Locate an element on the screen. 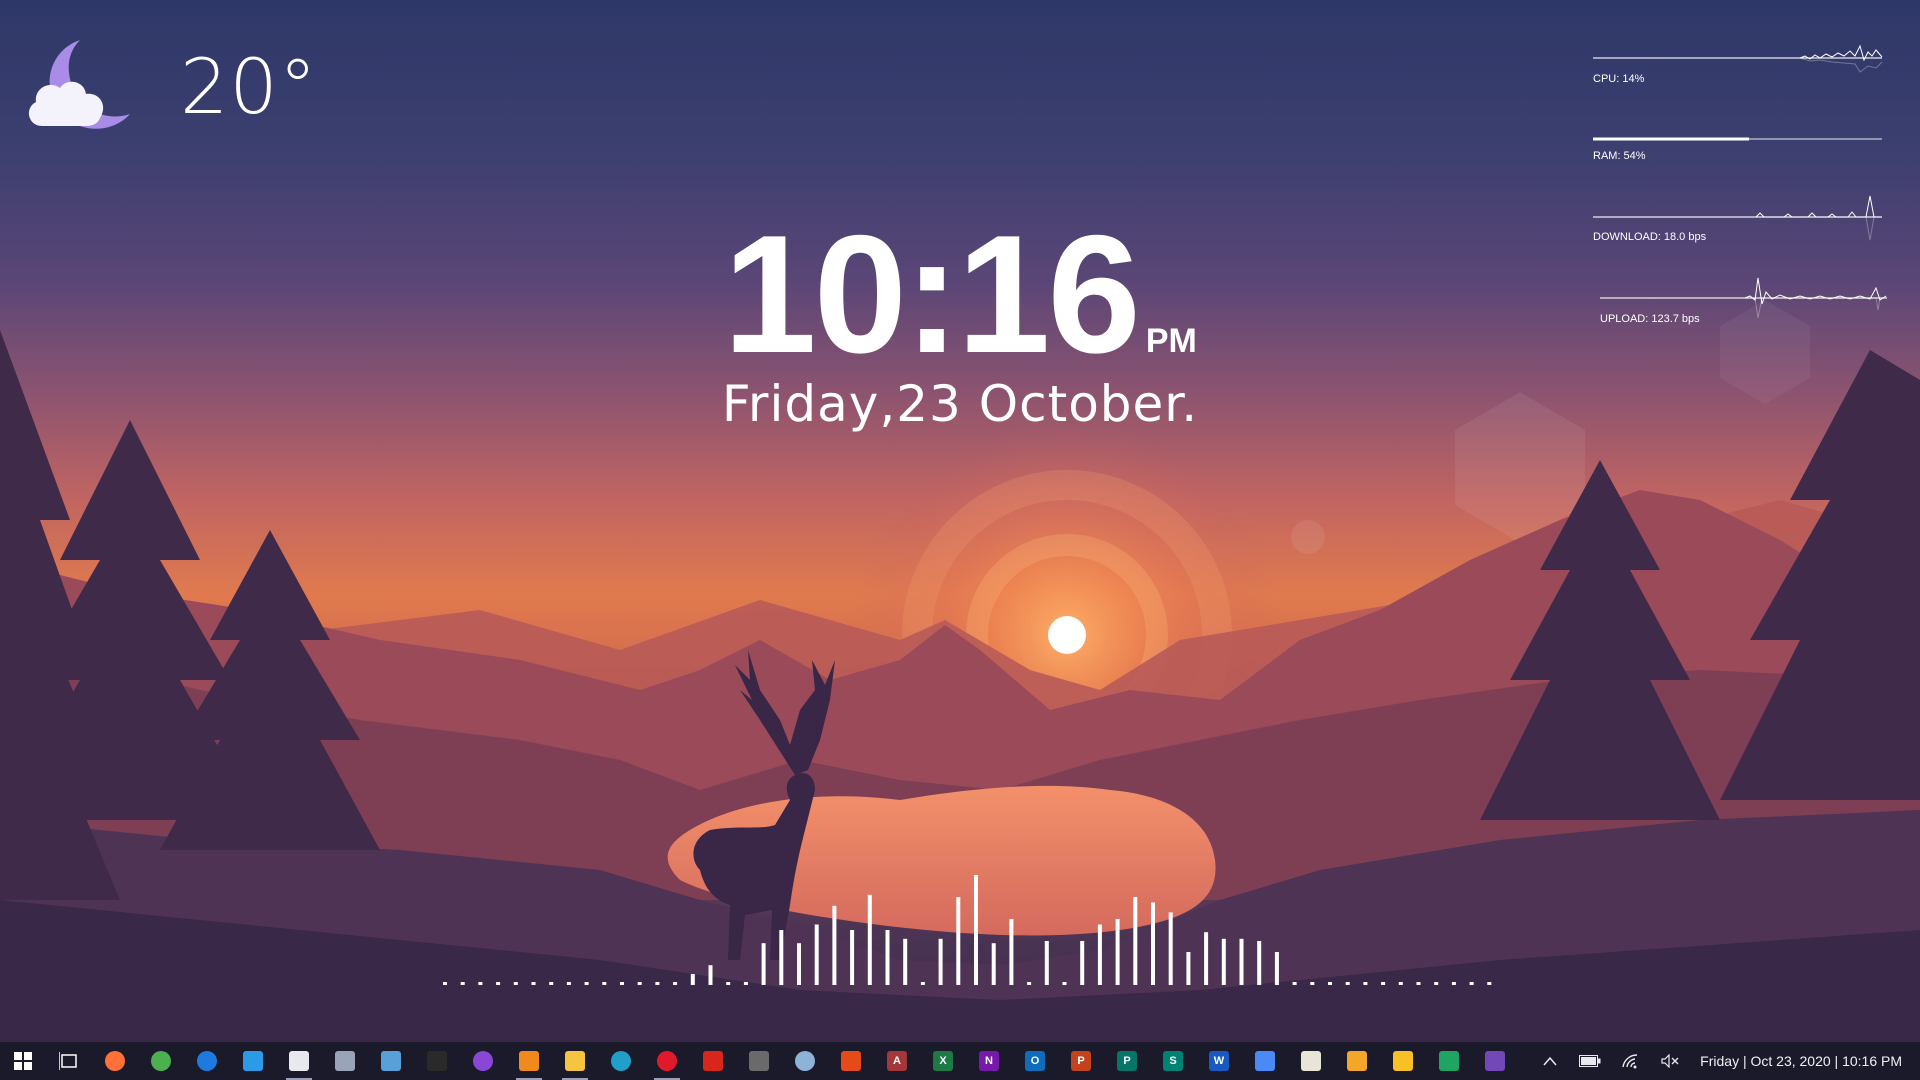  taskbar-word-glyph: W is located at coordinates (1219, 1061).